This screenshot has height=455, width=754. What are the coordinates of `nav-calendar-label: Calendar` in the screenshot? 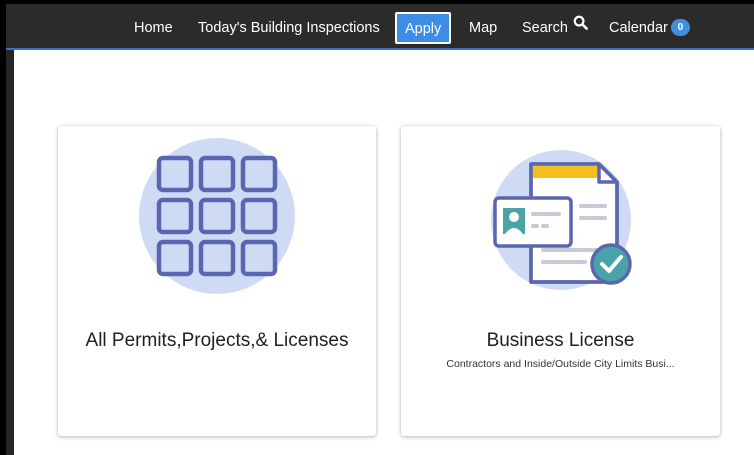 It's located at (638, 28).